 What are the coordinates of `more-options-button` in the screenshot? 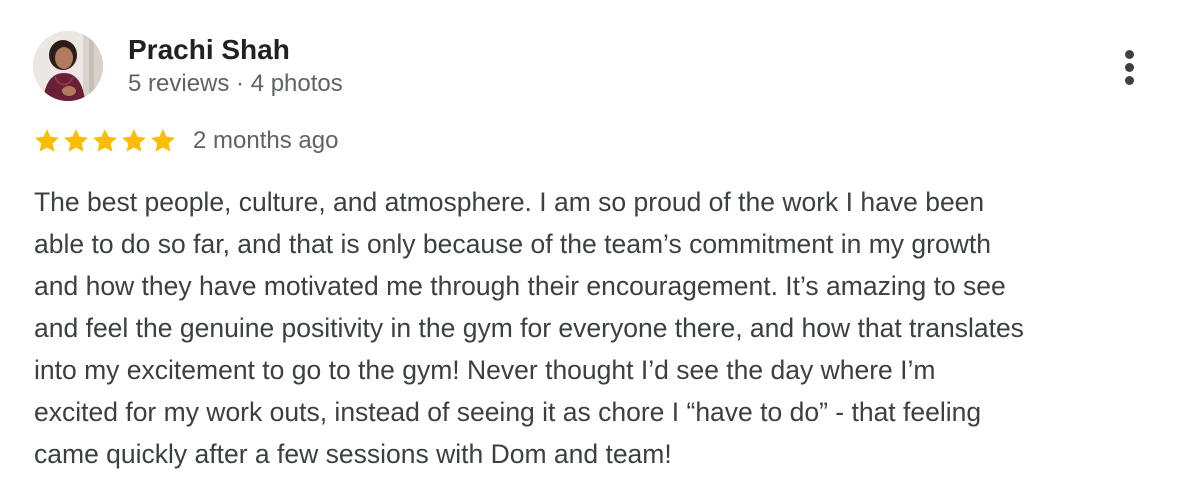 It's located at (1130, 68).